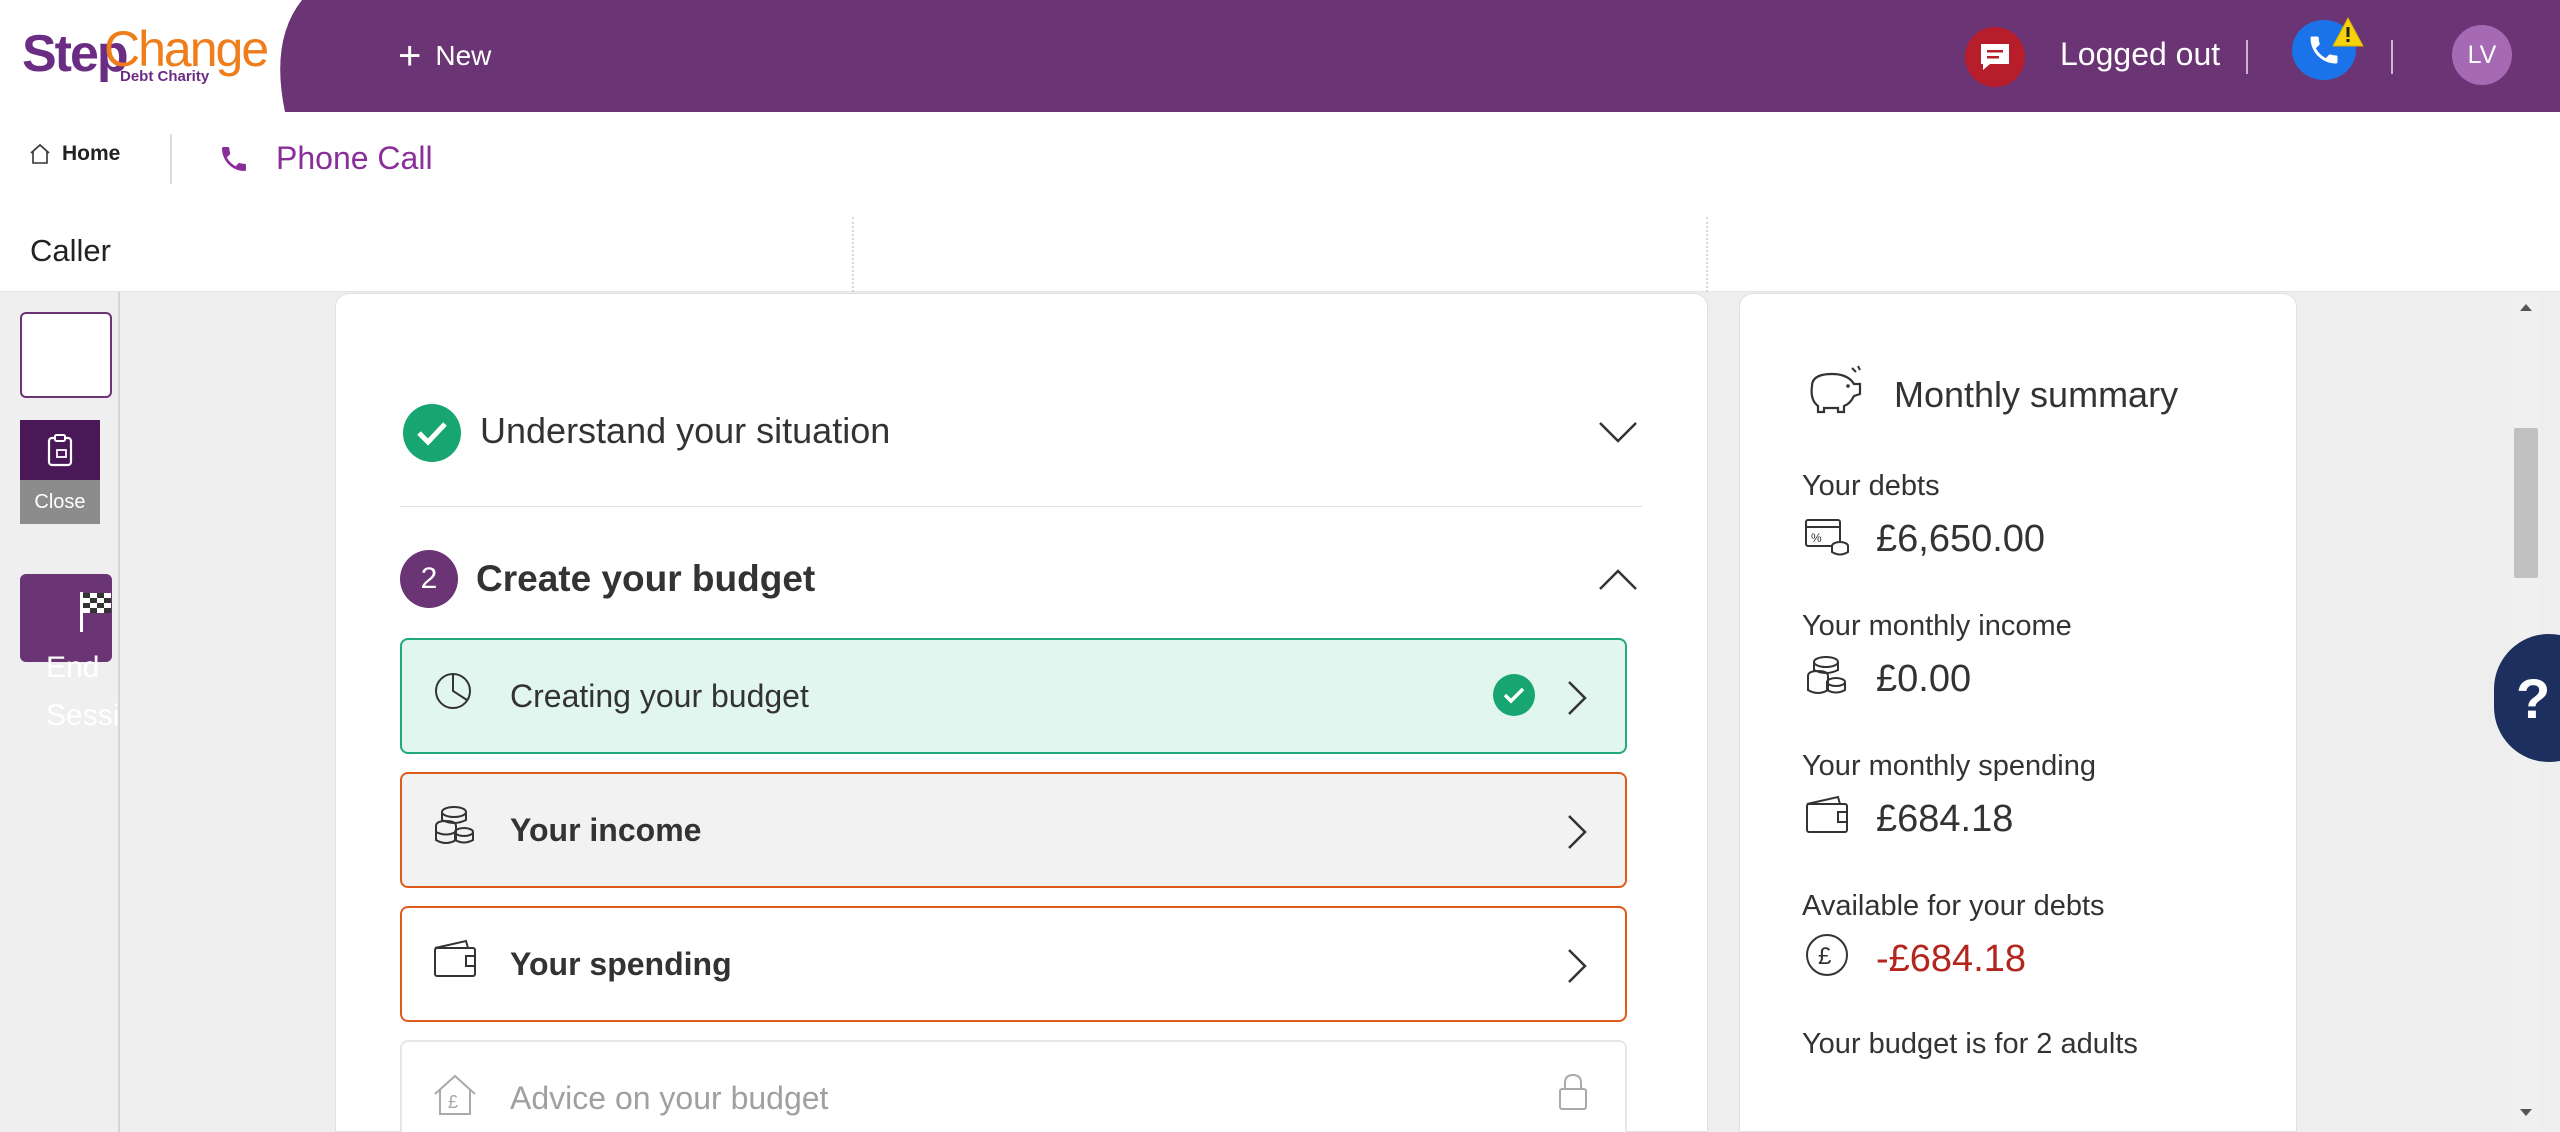  What do you see at coordinates (645, 579) in the screenshot?
I see `step-budget-title: Create your budget` at bounding box center [645, 579].